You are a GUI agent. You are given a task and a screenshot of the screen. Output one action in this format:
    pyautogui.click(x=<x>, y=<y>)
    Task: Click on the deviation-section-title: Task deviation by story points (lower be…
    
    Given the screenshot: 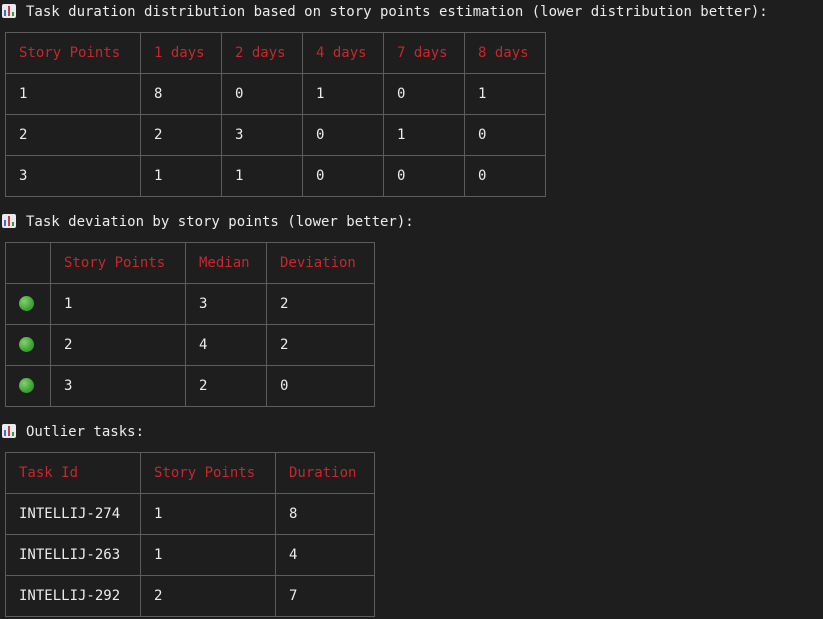 What is the action you would take?
    pyautogui.click(x=208, y=222)
    